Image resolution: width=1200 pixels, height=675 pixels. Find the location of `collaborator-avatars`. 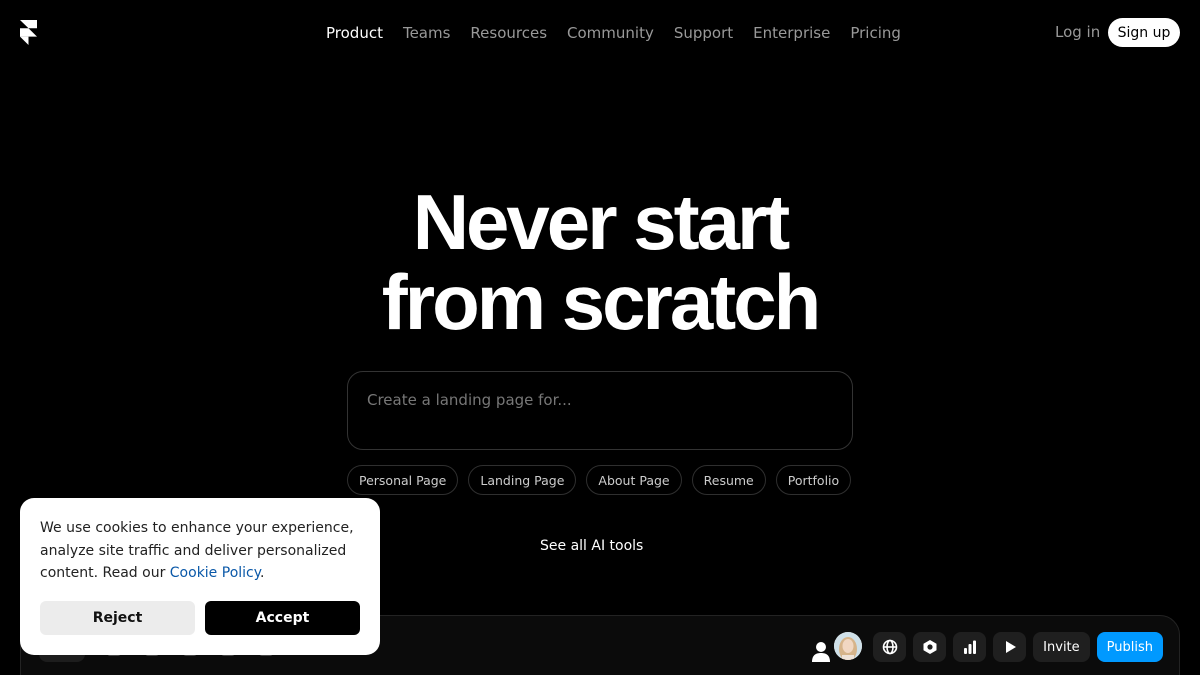

collaborator-avatars is located at coordinates (835, 647).